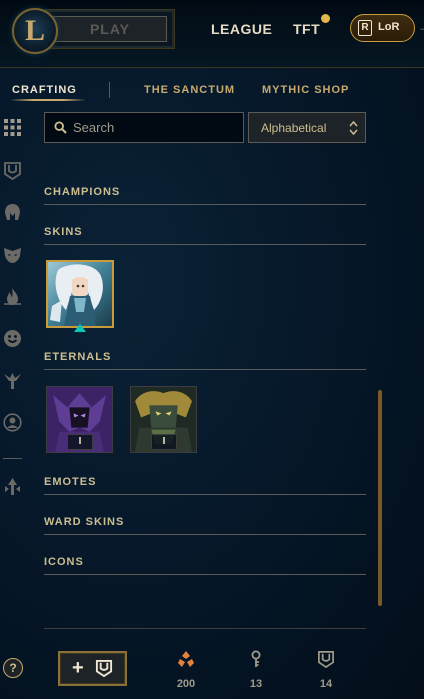  I want to click on lor-label: LoR, so click(389, 27).